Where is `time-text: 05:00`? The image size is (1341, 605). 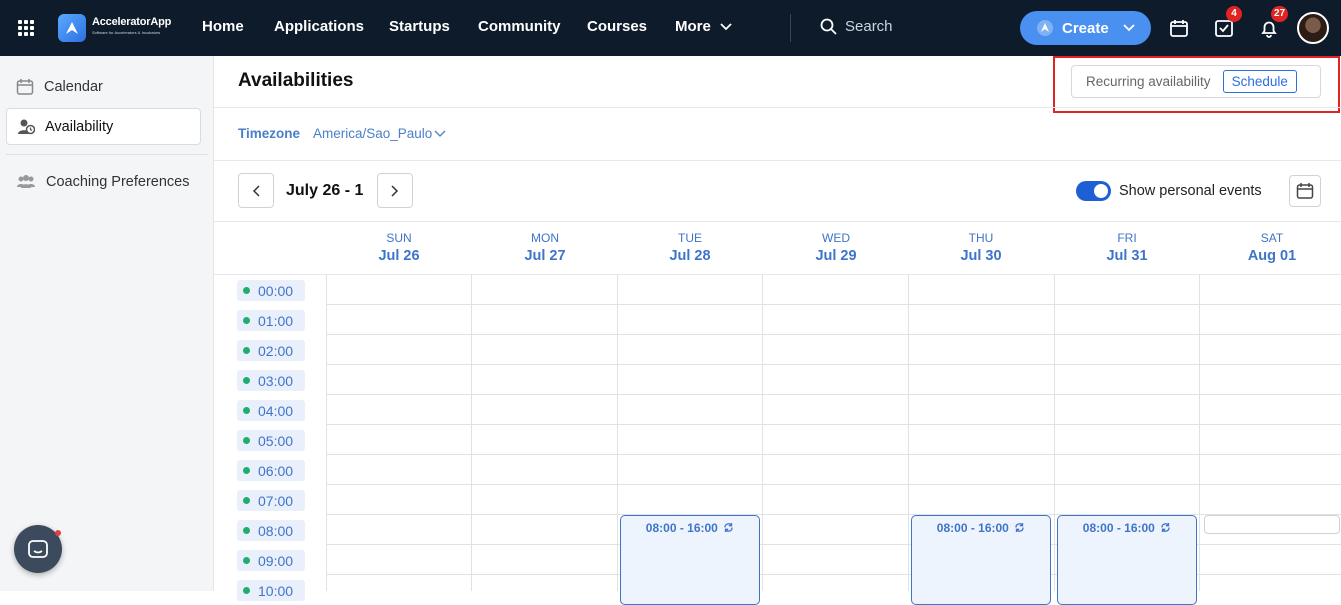 time-text: 05:00 is located at coordinates (276, 440).